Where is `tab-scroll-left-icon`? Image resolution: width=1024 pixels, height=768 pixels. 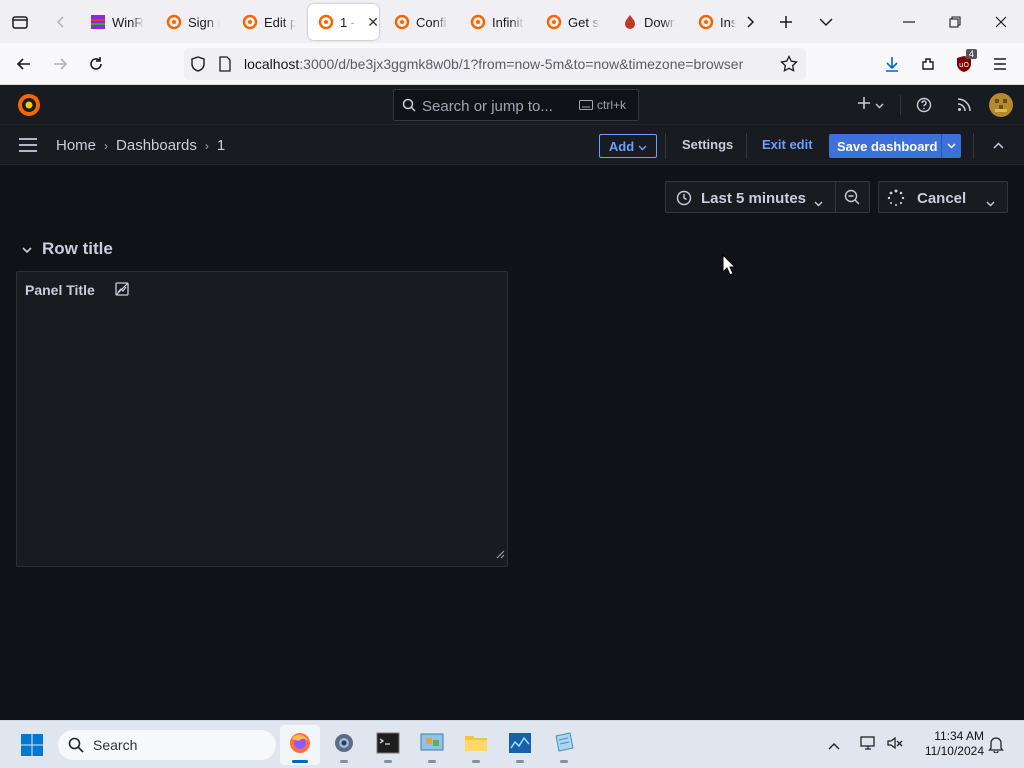 tab-scroll-left-icon is located at coordinates (61, 21).